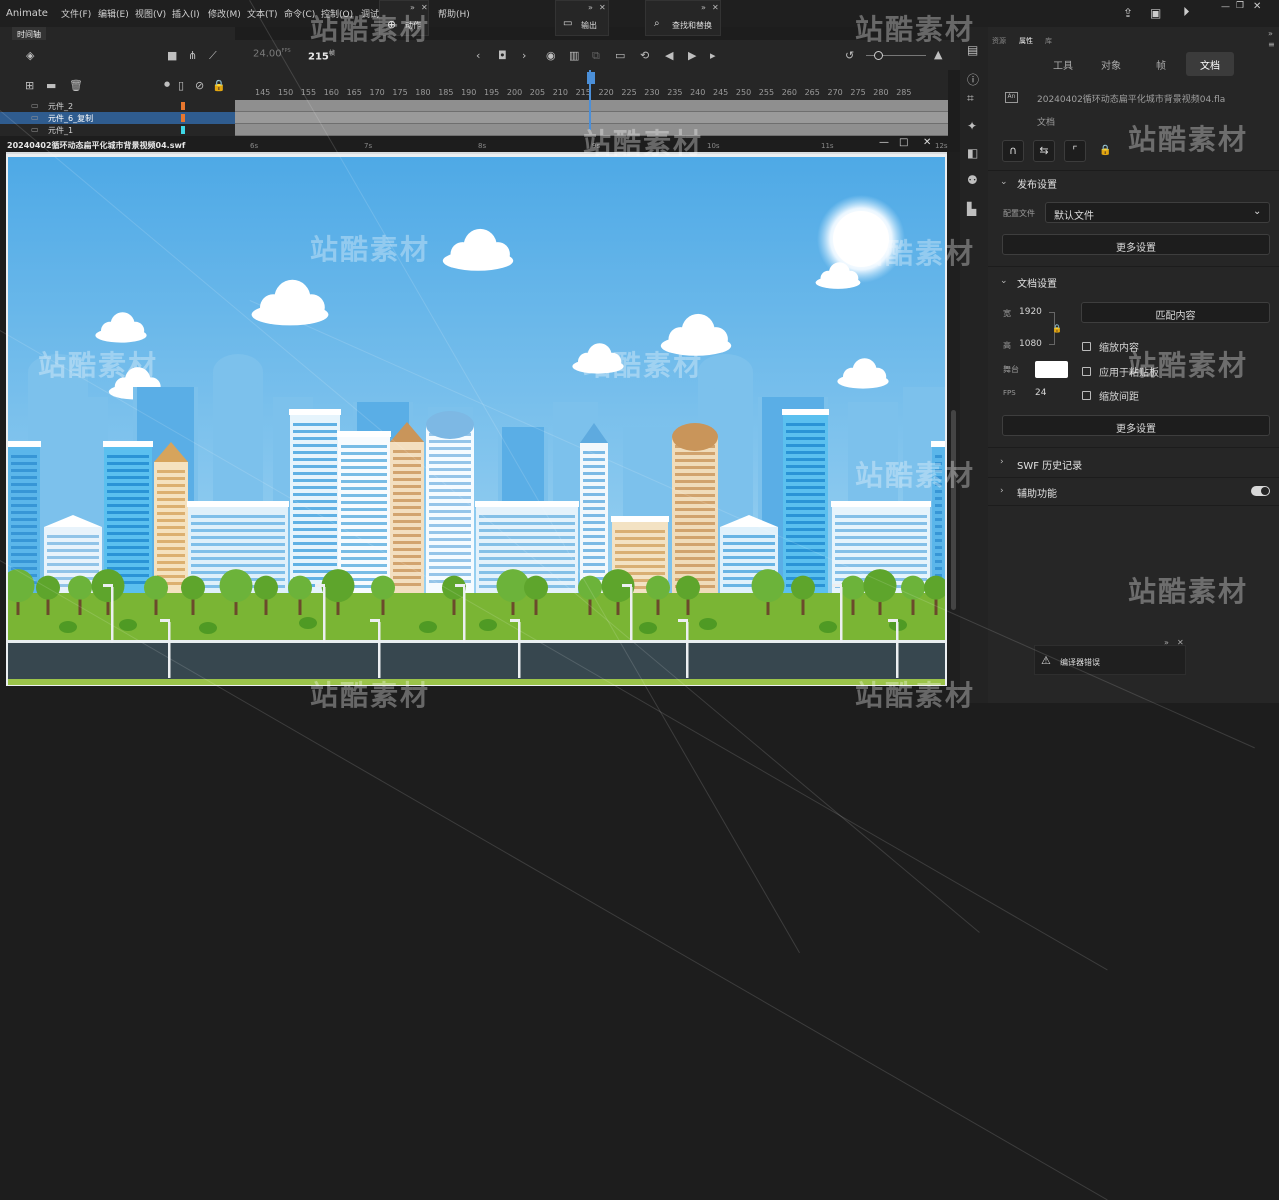  I want to click on layers-icon: ◈, so click(30, 55).